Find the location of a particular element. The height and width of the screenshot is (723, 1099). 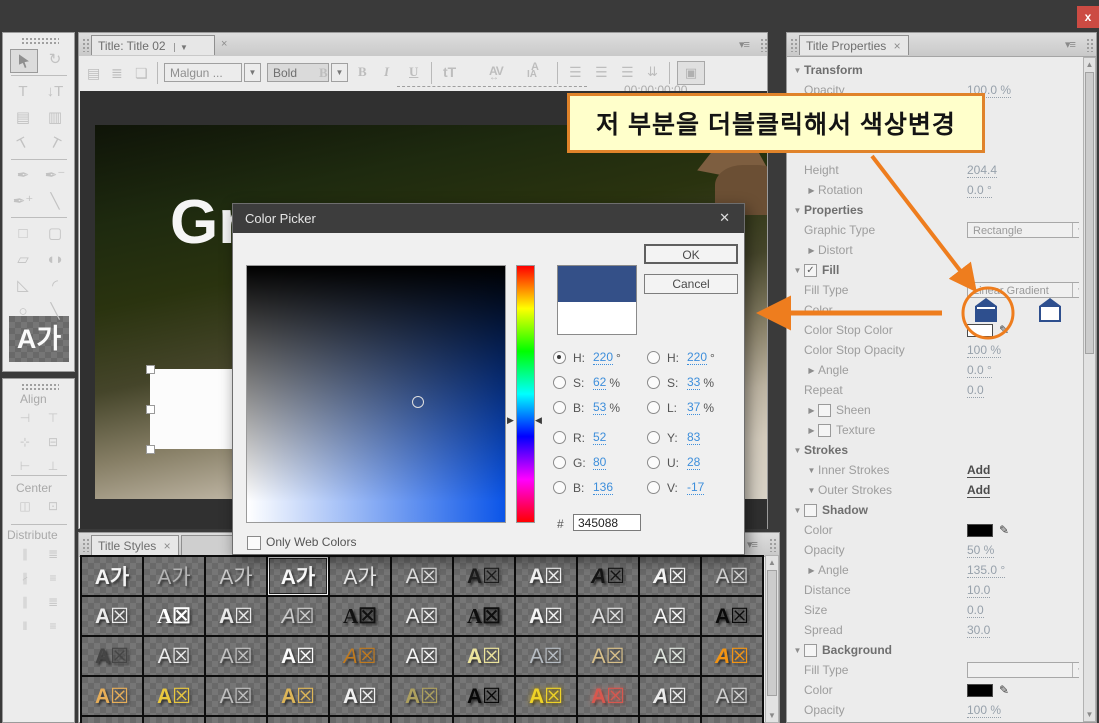

field-value: 52 is located at coordinates (600, 437).